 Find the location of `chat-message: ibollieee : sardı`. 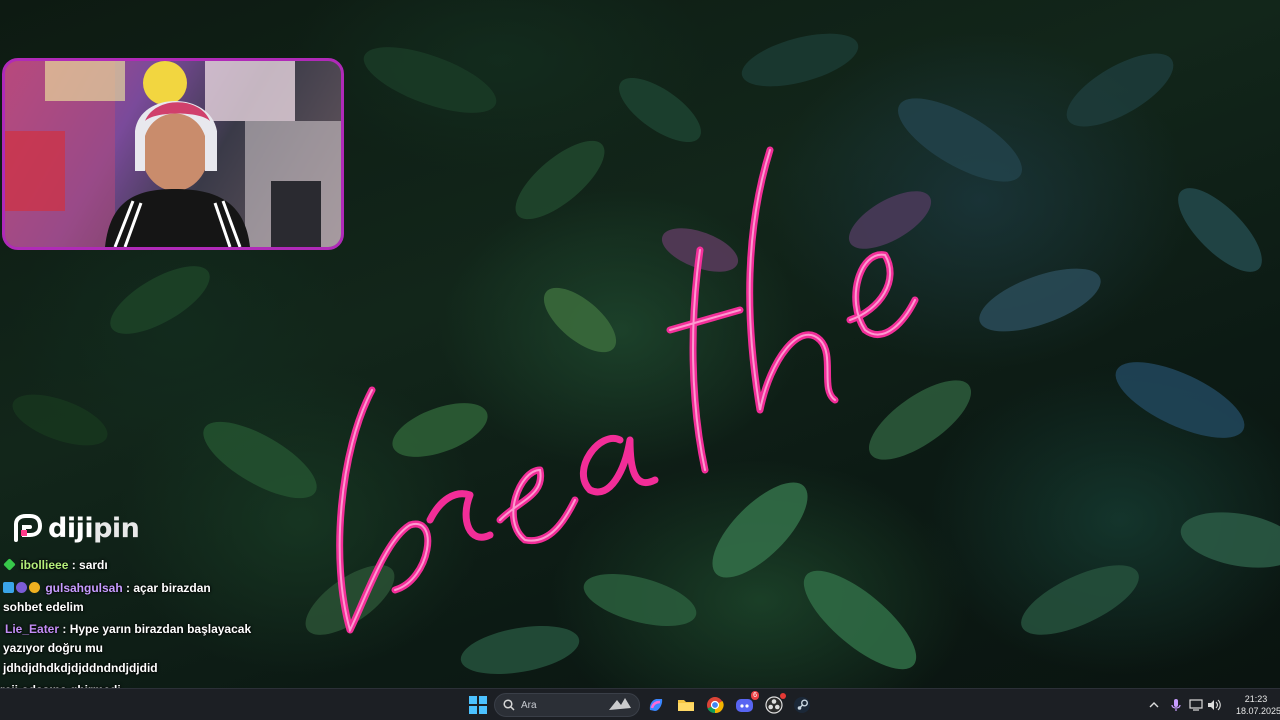

chat-message: ibollieee : sardı is located at coordinates (55, 565).